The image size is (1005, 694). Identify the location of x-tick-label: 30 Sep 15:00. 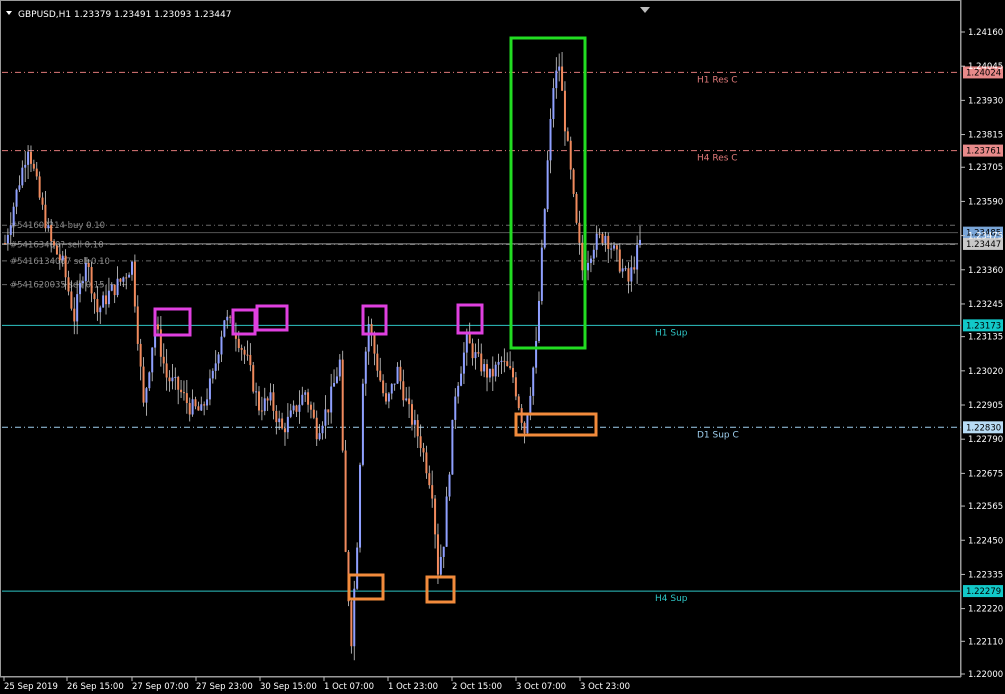
(288, 687).